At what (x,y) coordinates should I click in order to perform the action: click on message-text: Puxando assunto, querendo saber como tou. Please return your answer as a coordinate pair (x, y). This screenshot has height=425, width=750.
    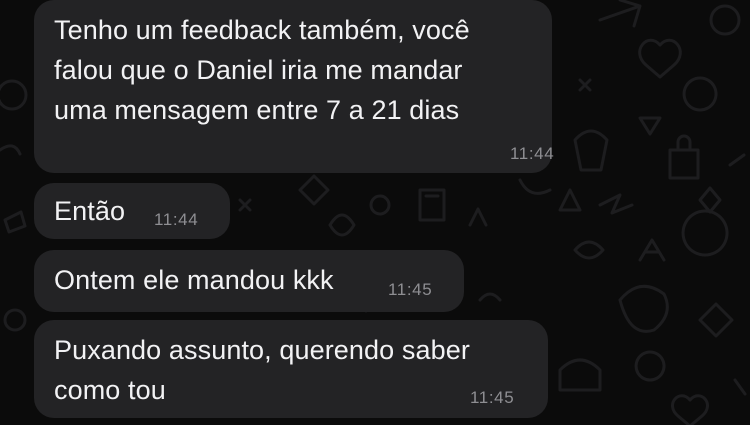
    Looking at the image, I should click on (262, 370).